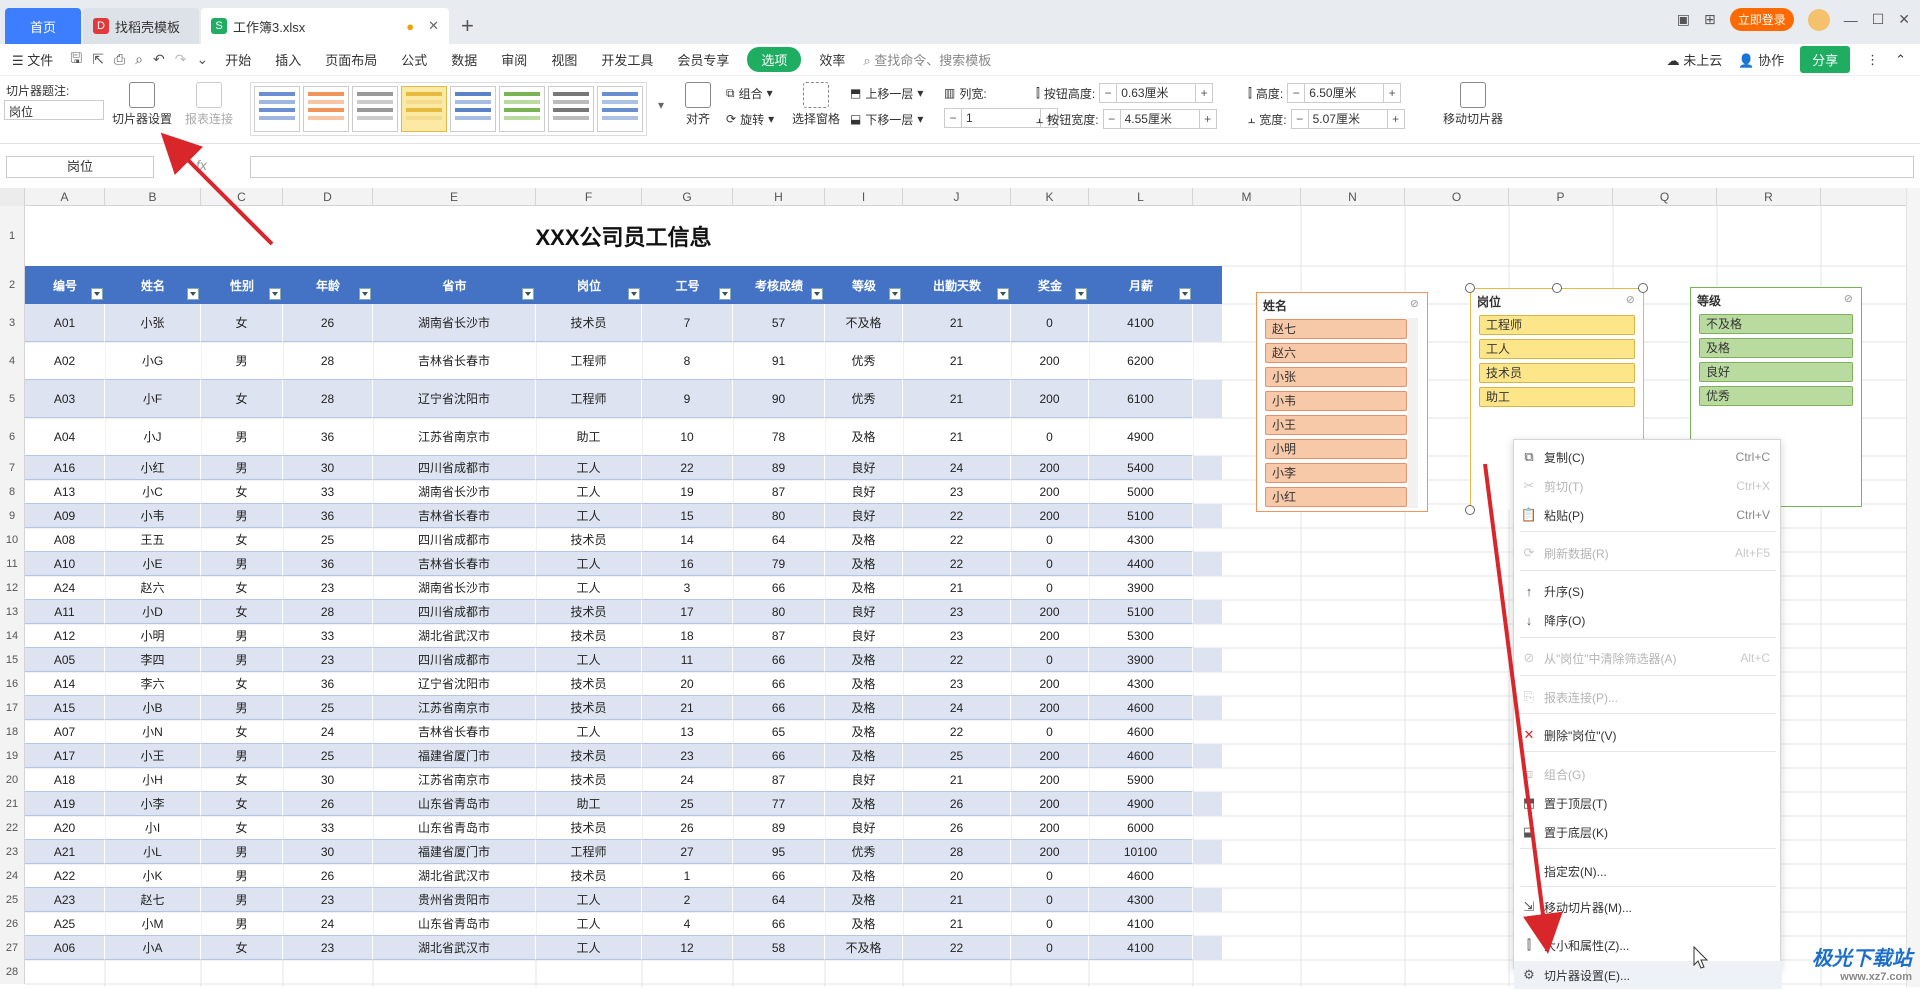 The width and height of the screenshot is (1920, 990). I want to click on table-cell: 4400, so click(1141, 564).